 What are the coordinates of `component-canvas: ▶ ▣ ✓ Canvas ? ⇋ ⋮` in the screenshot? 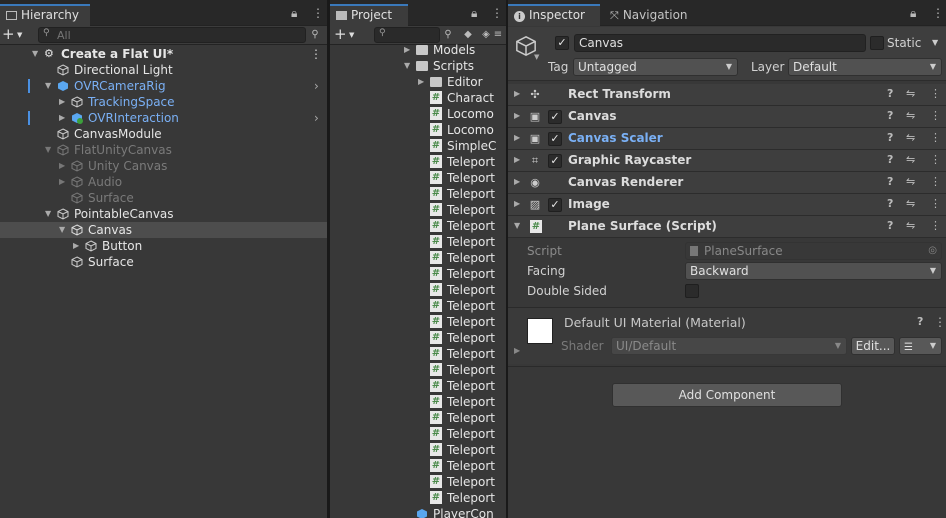 It's located at (727, 117).